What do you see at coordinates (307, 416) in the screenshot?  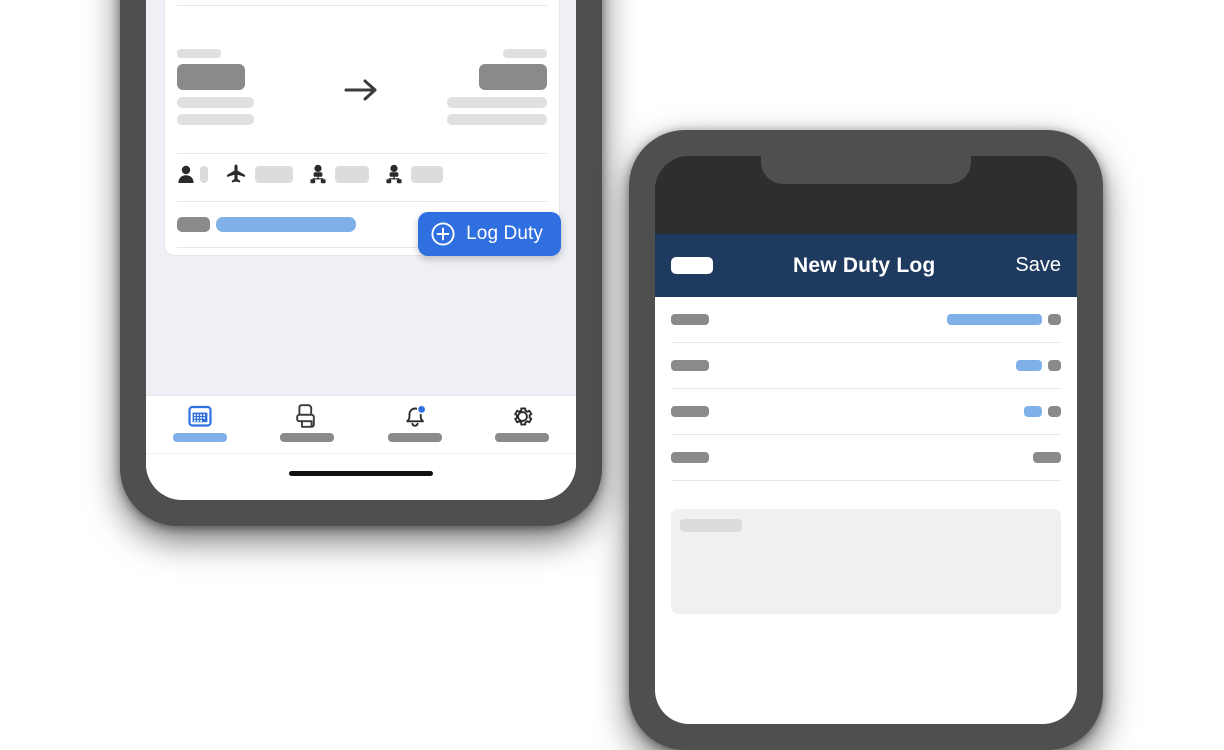 I see `documents-icon` at bounding box center [307, 416].